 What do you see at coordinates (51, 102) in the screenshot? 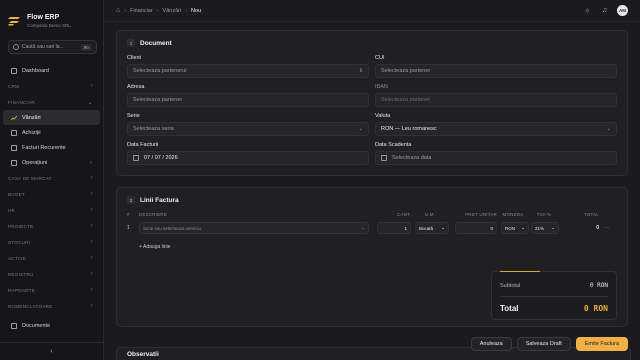
I see `sidebar-section-financiar: FINANCIAR ⌄` at bounding box center [51, 102].